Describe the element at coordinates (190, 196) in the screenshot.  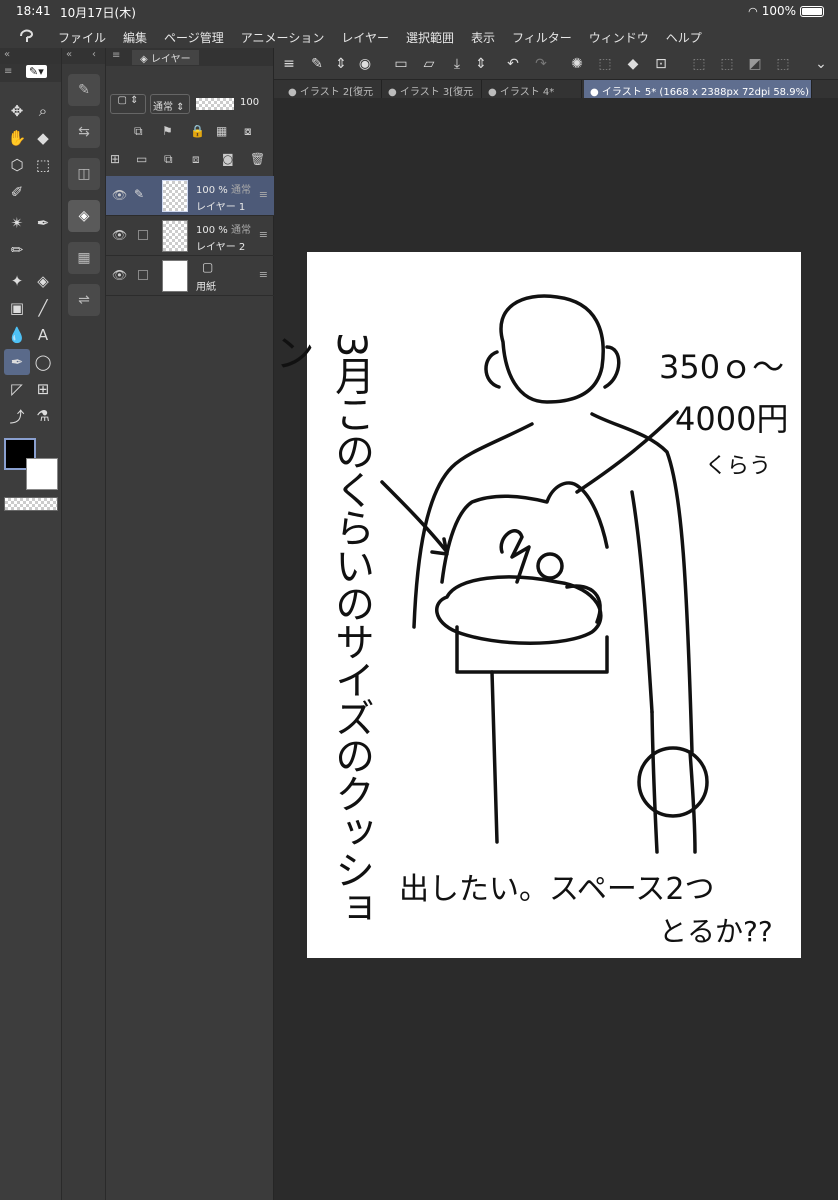
I see `layer-row: 👁 ✎ 100 % 通常 レイヤー 1 ≡` at that location.